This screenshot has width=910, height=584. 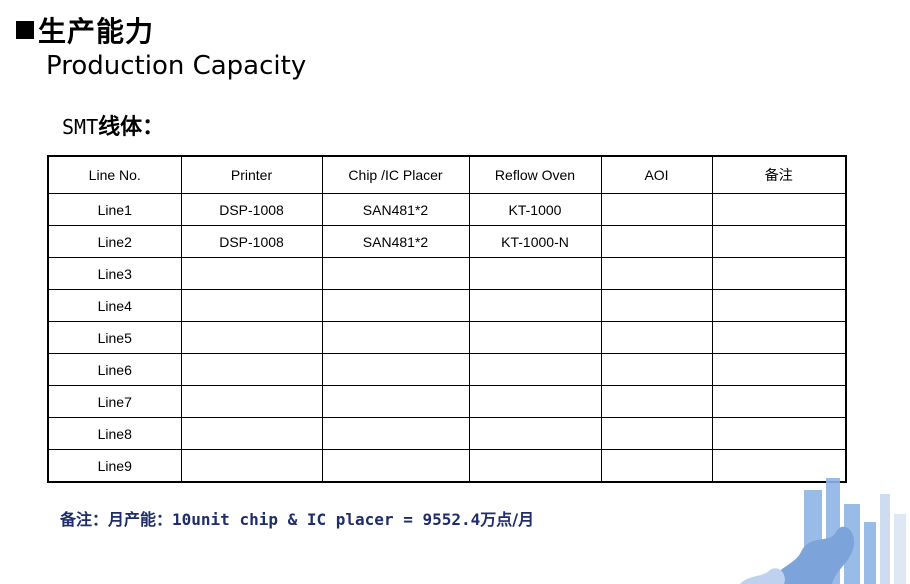 I want to click on footer-unit: 万点/月, so click(x=507, y=519).